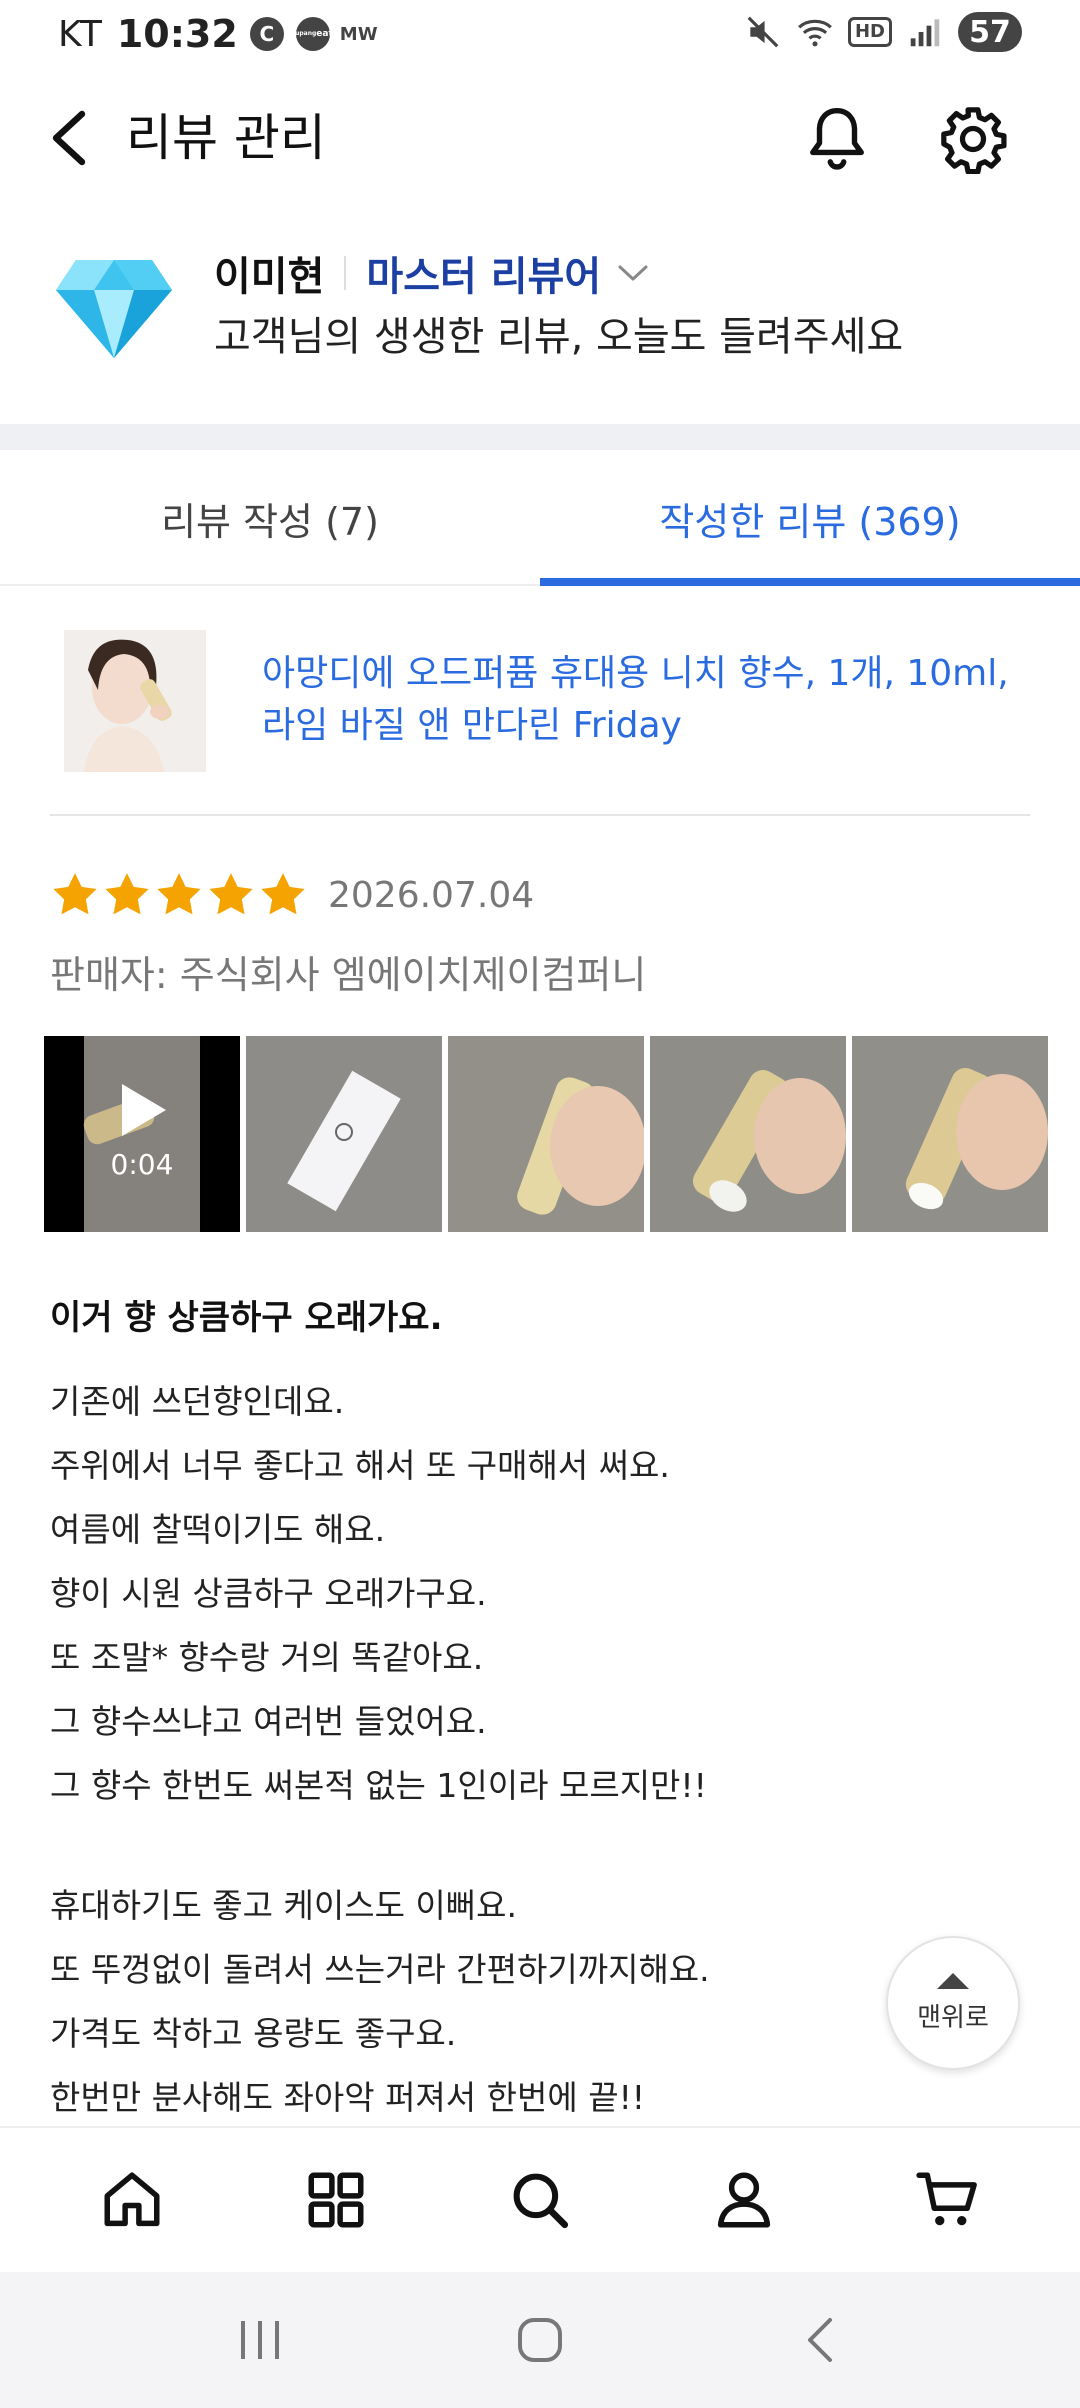 The image size is (1080, 2408). I want to click on back-icon, so click(820, 2340).